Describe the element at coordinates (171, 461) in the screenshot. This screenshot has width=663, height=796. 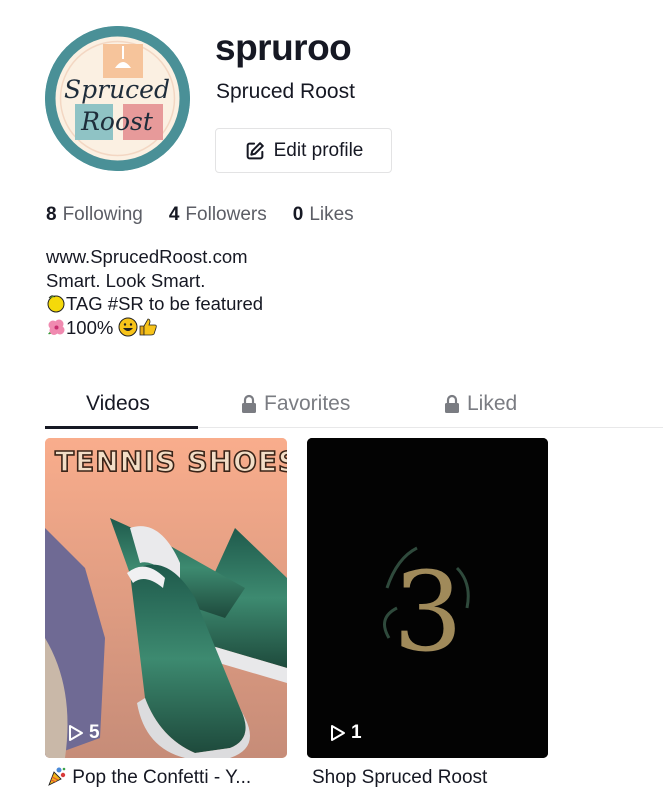
I see `thumbnail-title: TENNIS SHOES` at that location.